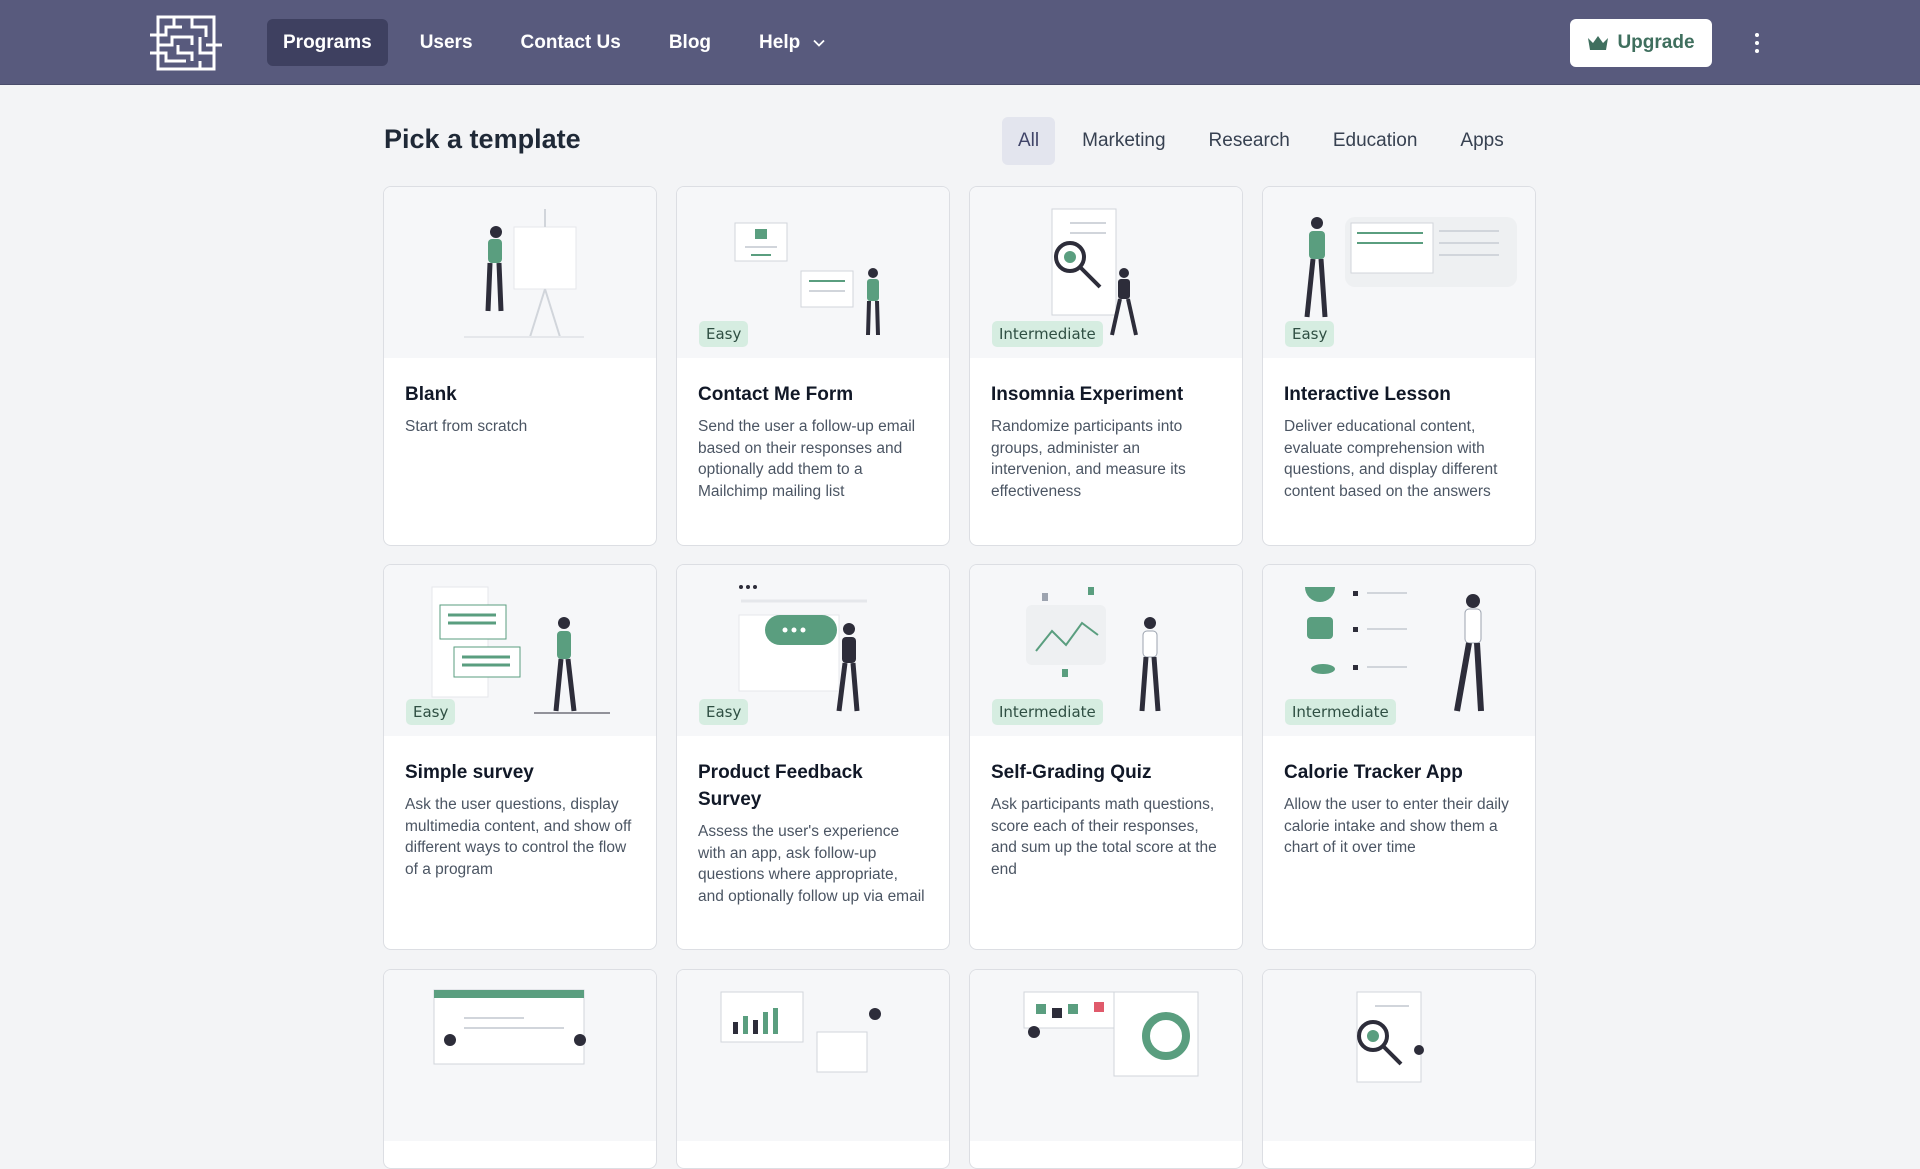 The width and height of the screenshot is (1920, 1169). Describe the element at coordinates (1373, 772) in the screenshot. I see `card-title: Calorie Tracker App` at that location.